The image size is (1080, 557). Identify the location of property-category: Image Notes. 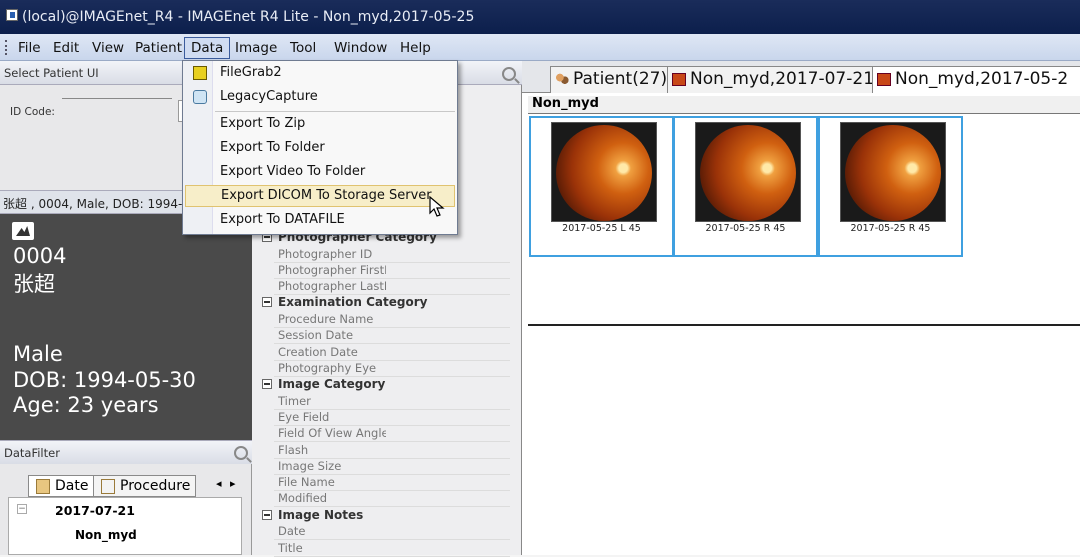
(312, 515).